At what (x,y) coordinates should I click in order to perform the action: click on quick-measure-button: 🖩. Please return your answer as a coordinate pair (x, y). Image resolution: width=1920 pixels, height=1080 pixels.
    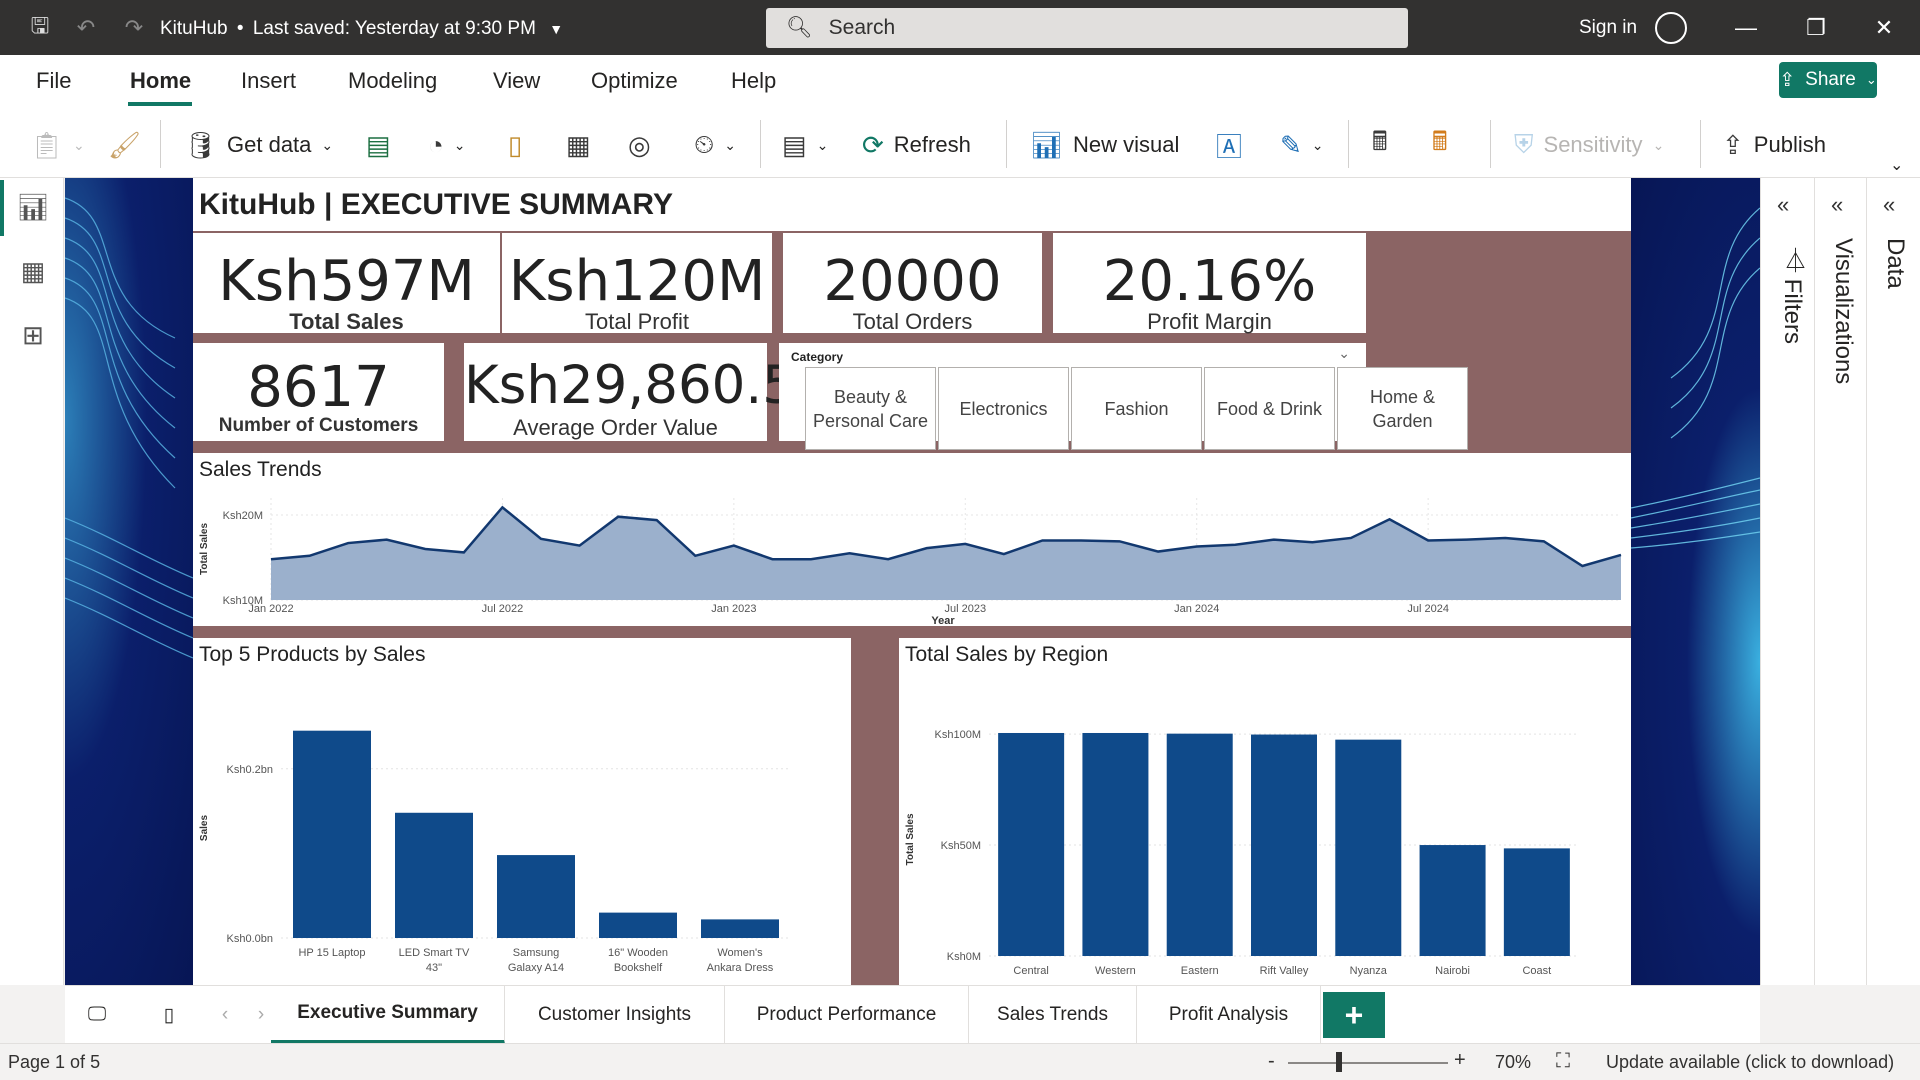
    Looking at the image, I should click on (1440, 144).